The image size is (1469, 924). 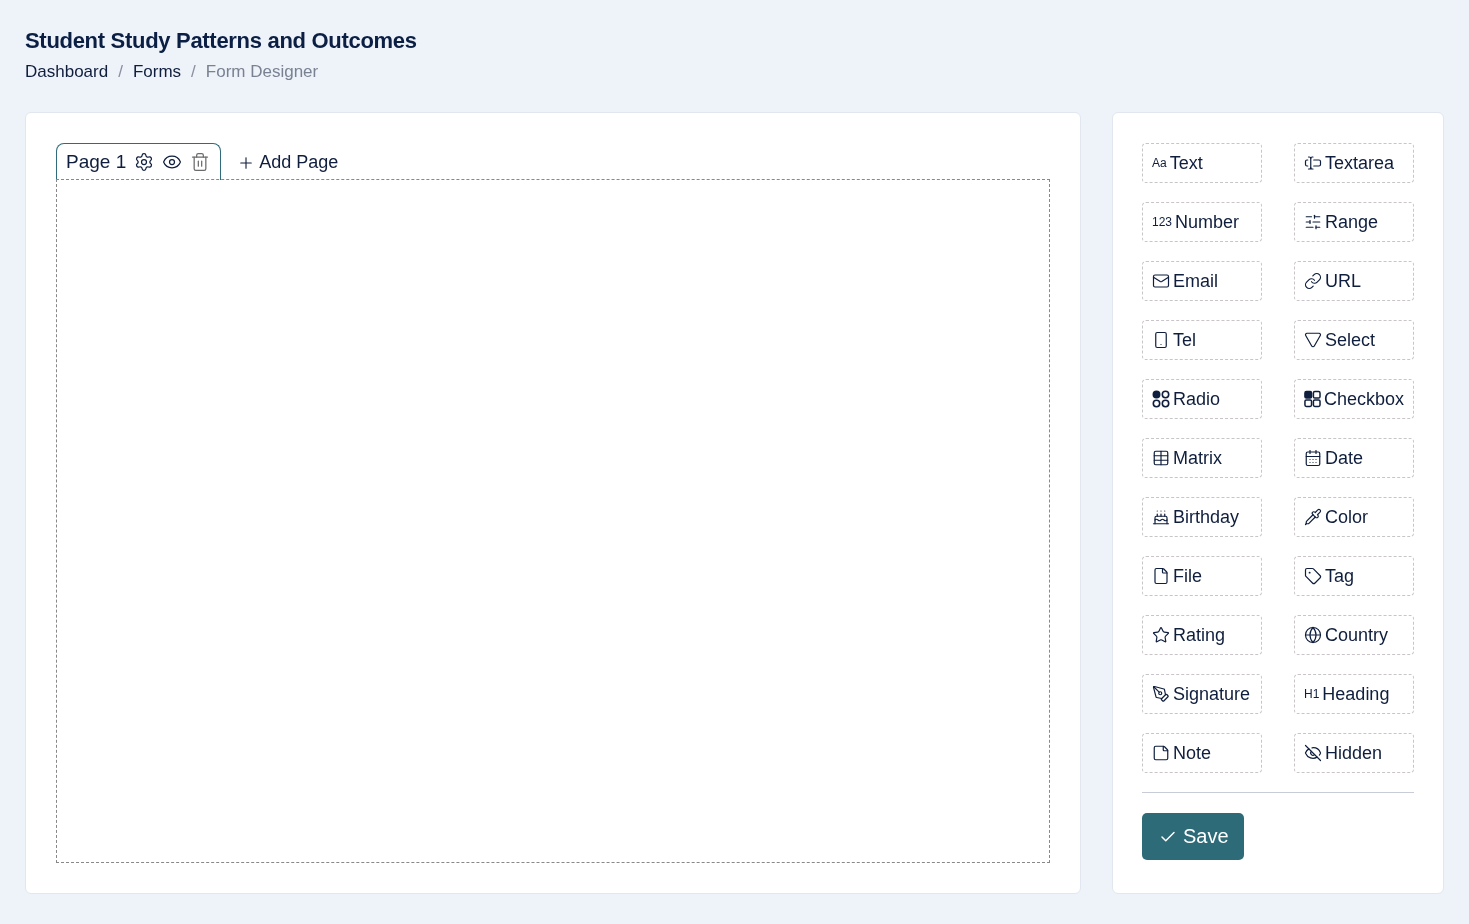 What do you see at coordinates (67, 72) in the screenshot?
I see `breadcrumb-link: Dashboard` at bounding box center [67, 72].